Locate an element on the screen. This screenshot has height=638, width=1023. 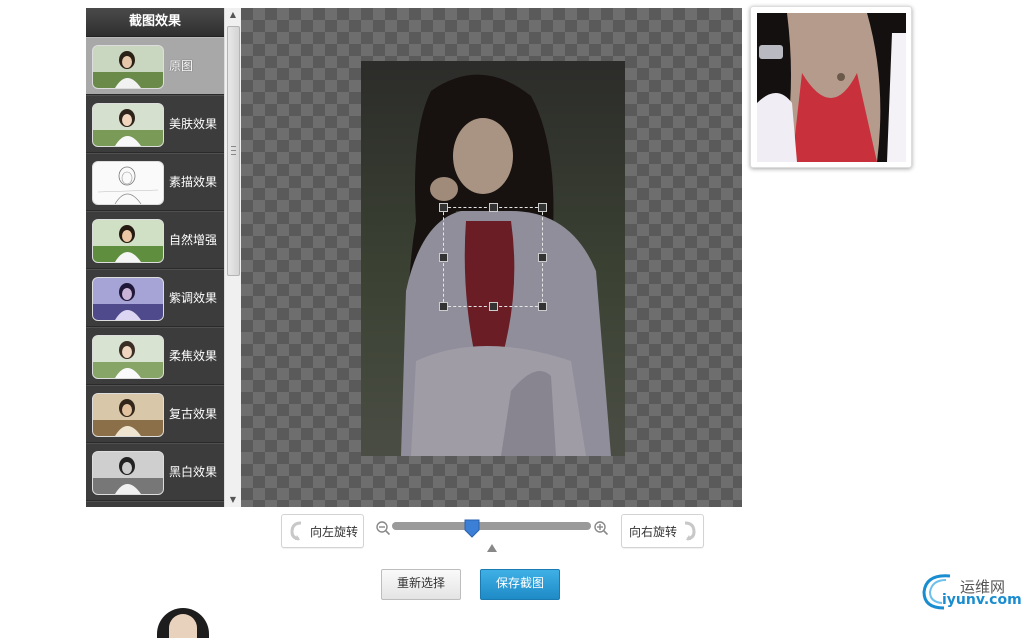
crop-preview is located at coordinates (831, 87).